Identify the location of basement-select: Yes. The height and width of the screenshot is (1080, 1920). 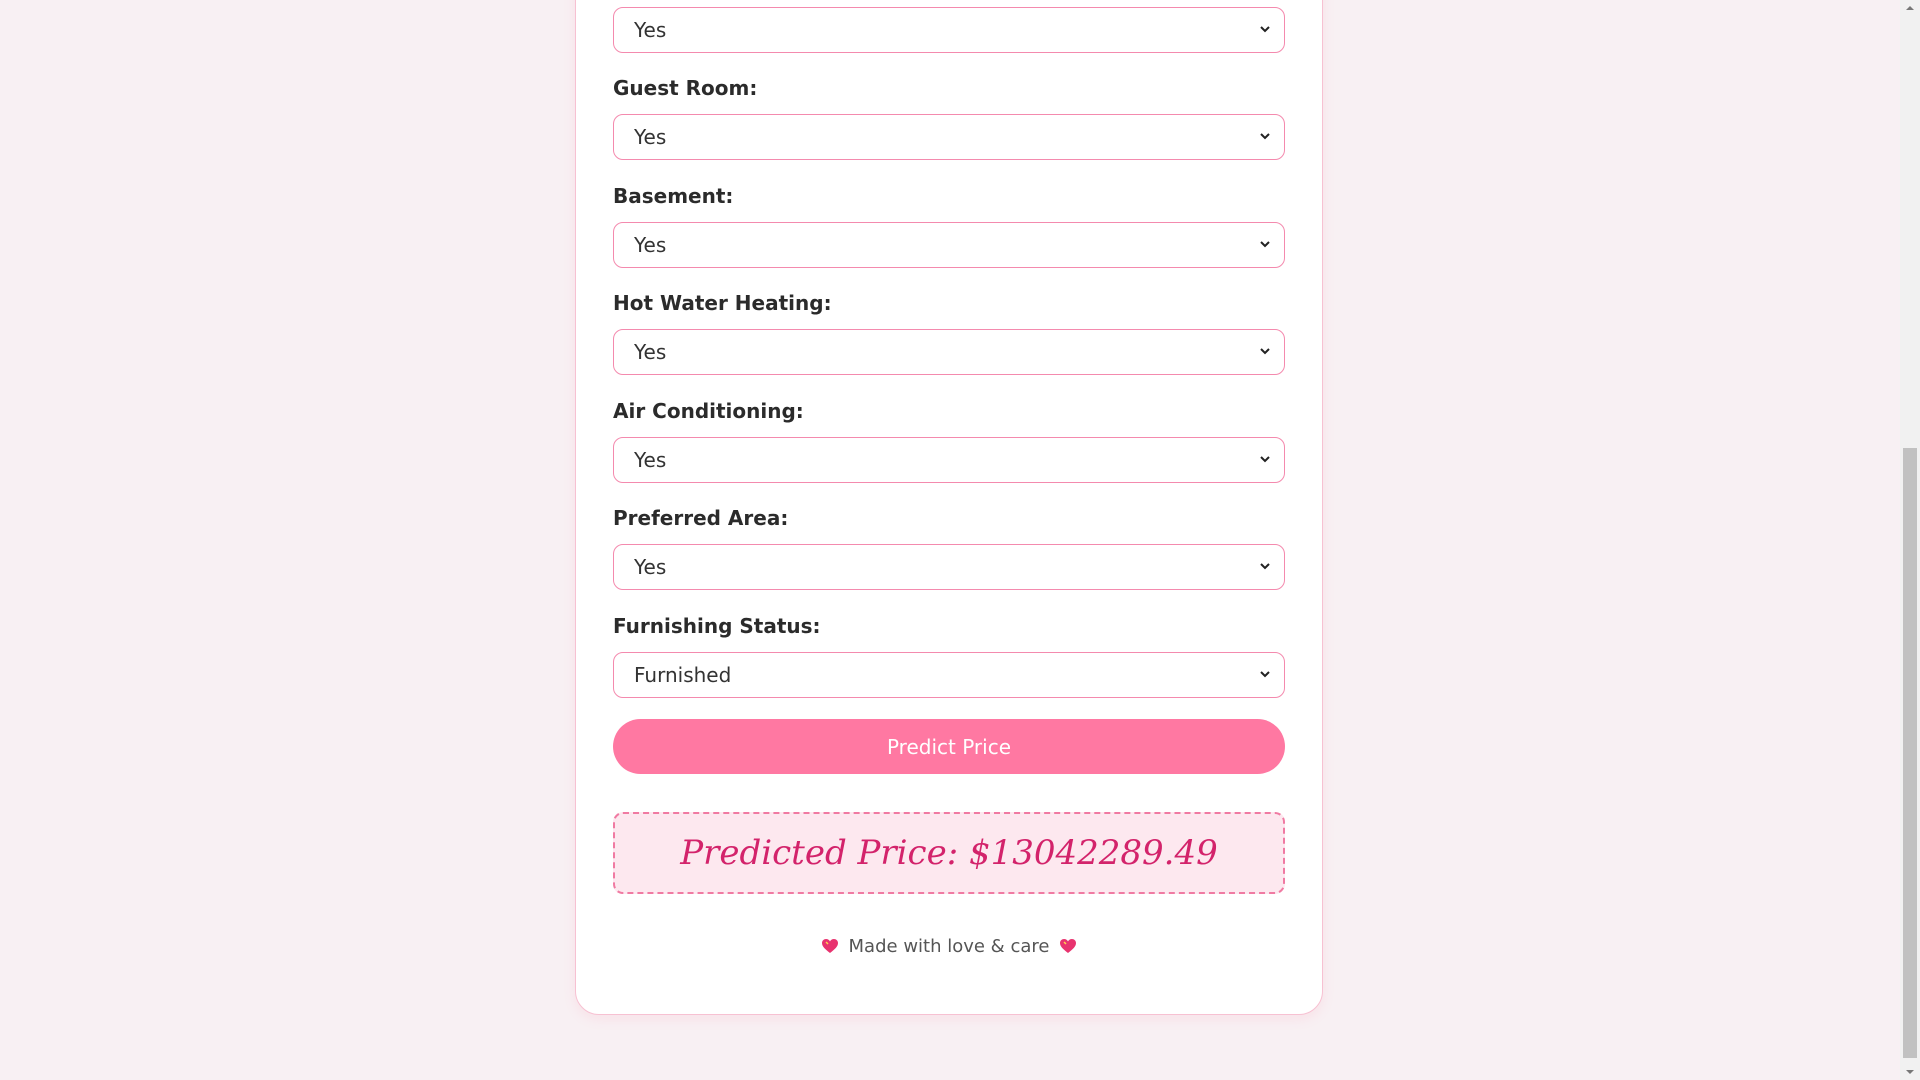
(949, 245).